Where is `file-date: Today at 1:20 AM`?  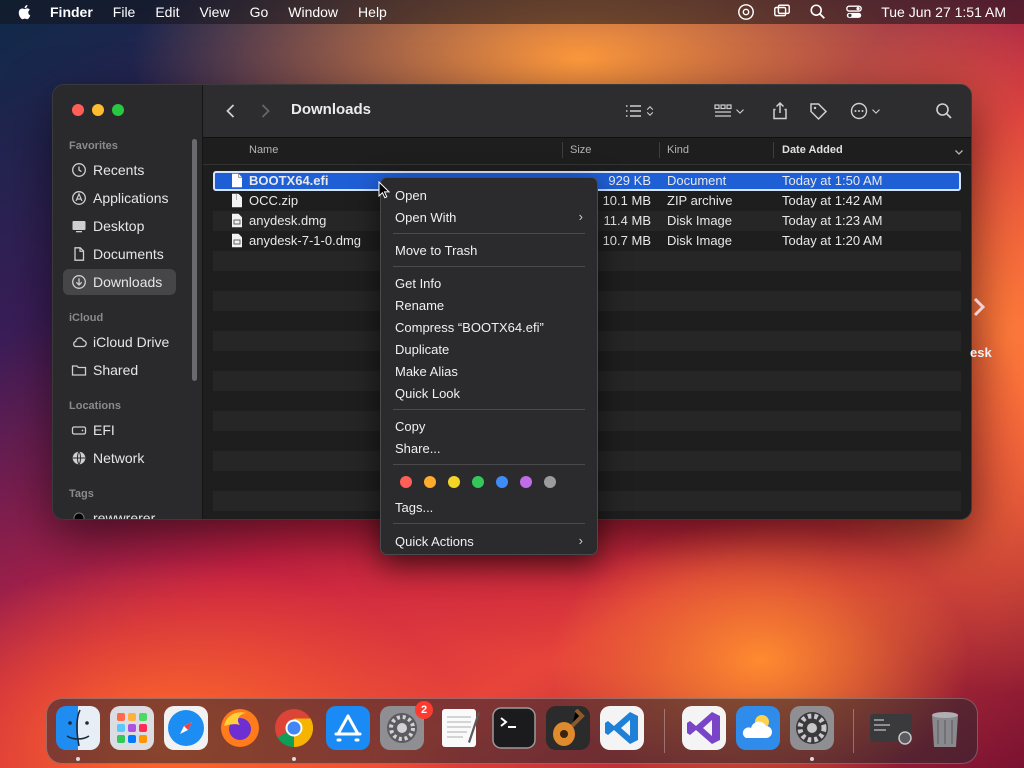 file-date: Today at 1:20 AM is located at coordinates (832, 240).